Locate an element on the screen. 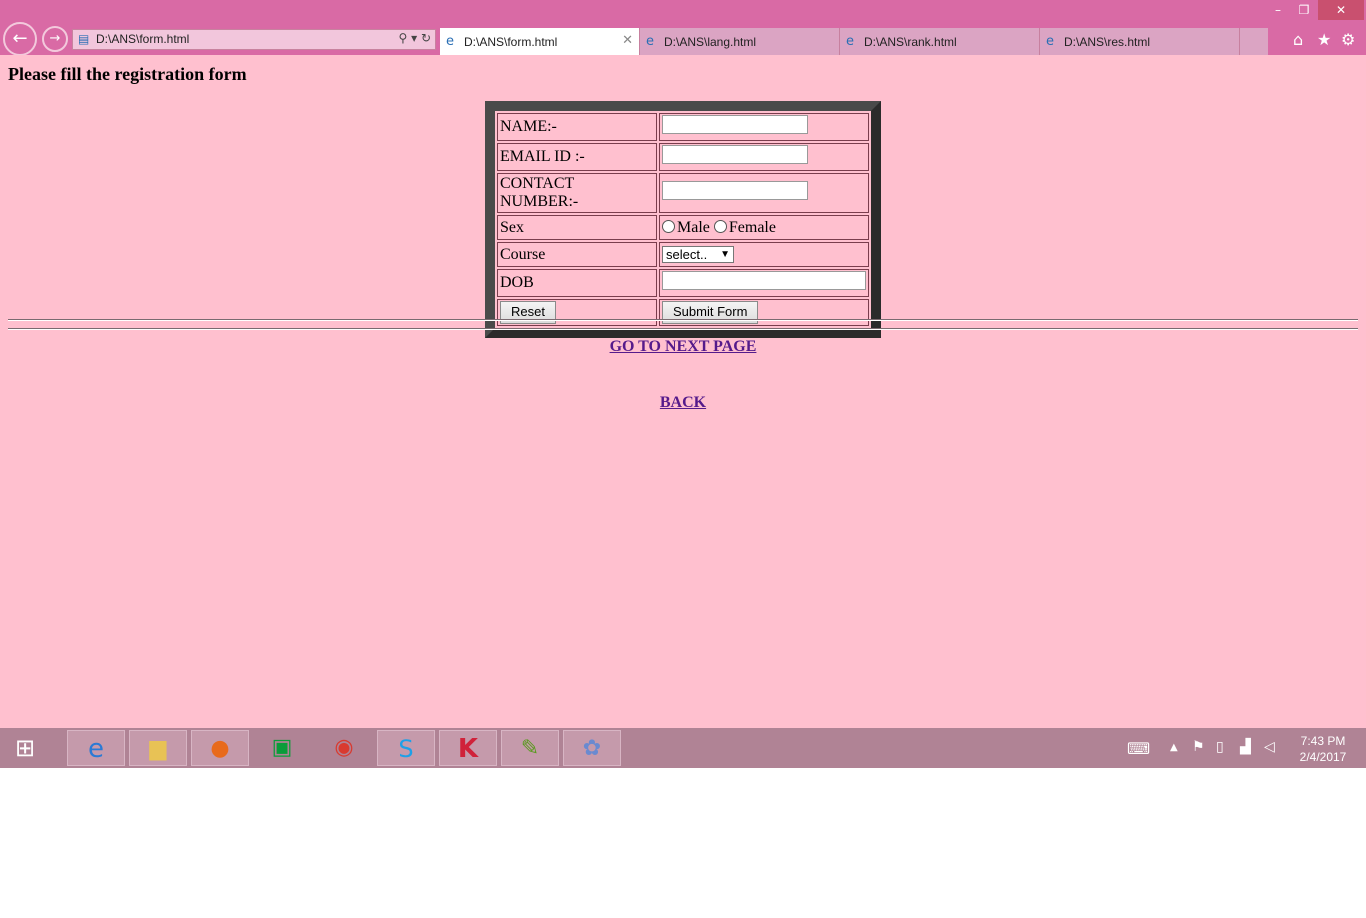  tab-rank: e D:\ANS\rank.html is located at coordinates (940, 41).